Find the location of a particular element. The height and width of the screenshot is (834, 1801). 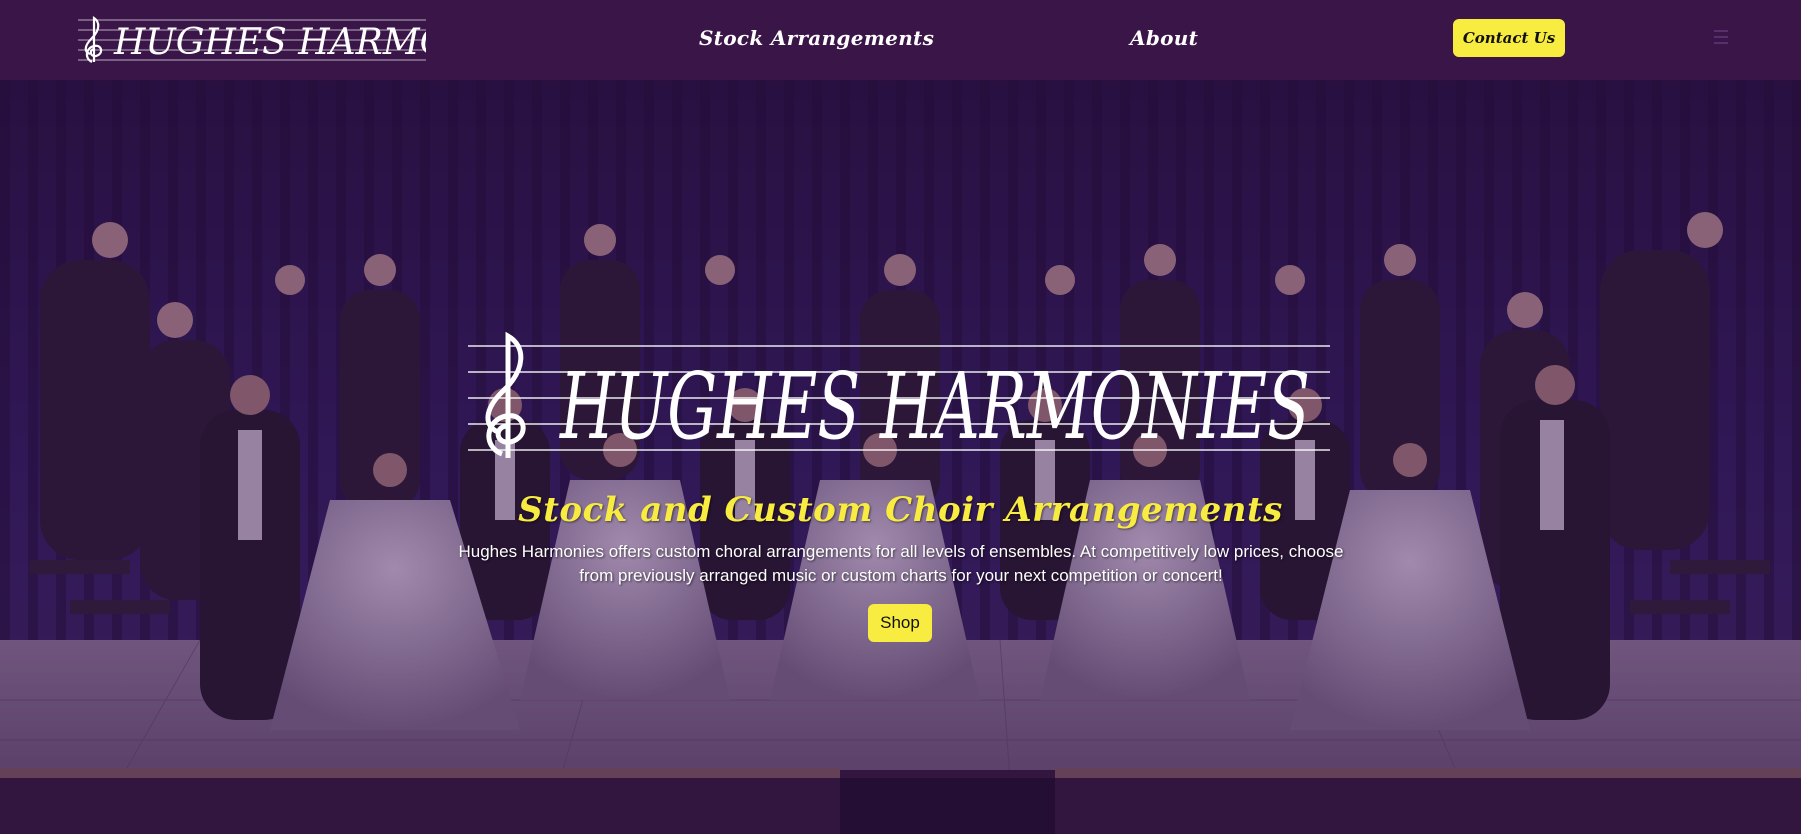

brand-logo: HUGHES HARMONIES is located at coordinates (312, 40).